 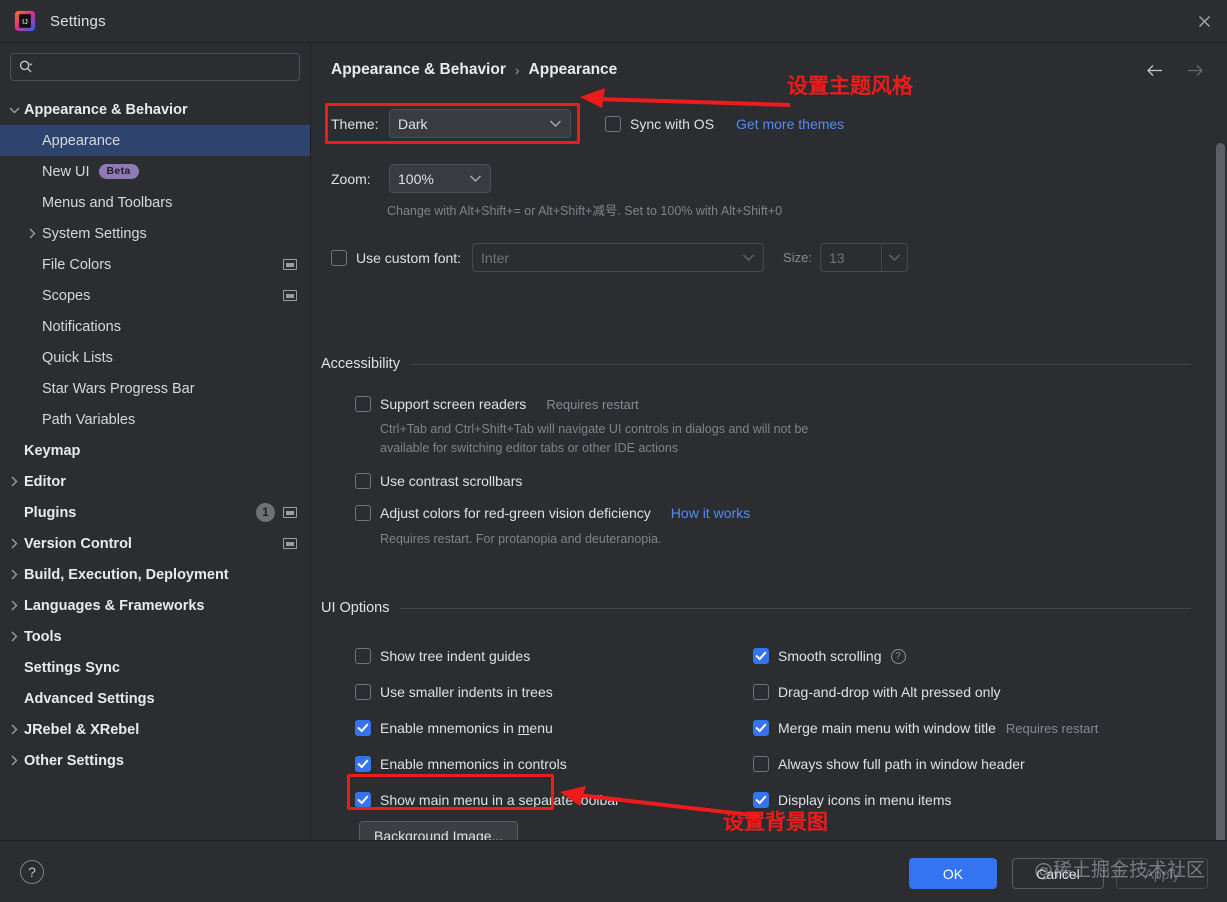 What do you see at coordinates (613, 123) in the screenshot?
I see `sync-with-os-checkbox` at bounding box center [613, 123].